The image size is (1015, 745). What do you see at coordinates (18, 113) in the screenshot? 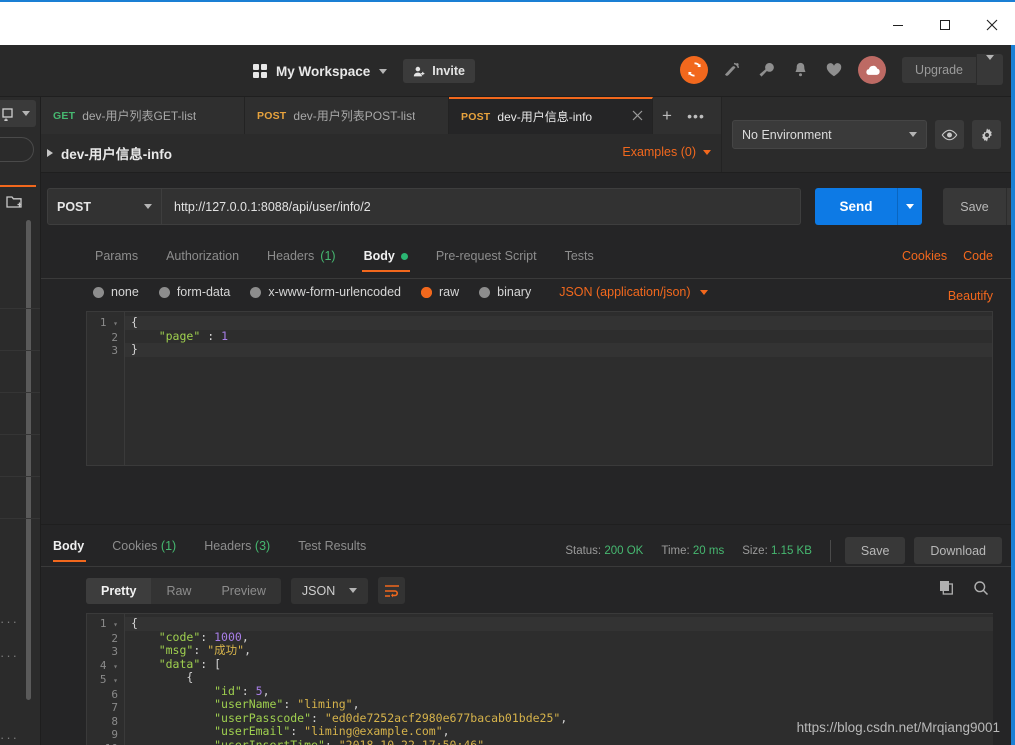
I see `new-button` at bounding box center [18, 113].